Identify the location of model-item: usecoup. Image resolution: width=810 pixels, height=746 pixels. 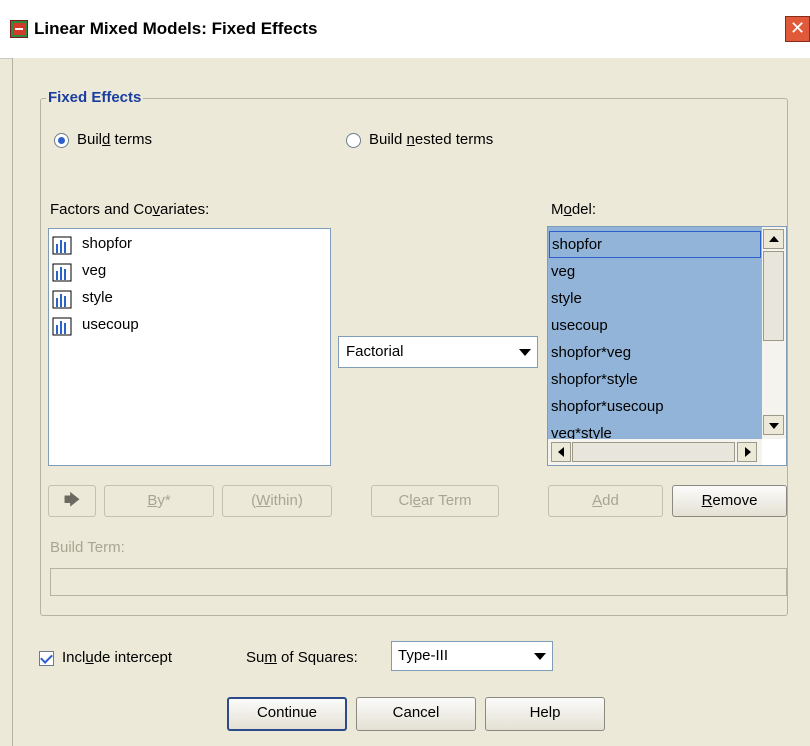
(655, 325).